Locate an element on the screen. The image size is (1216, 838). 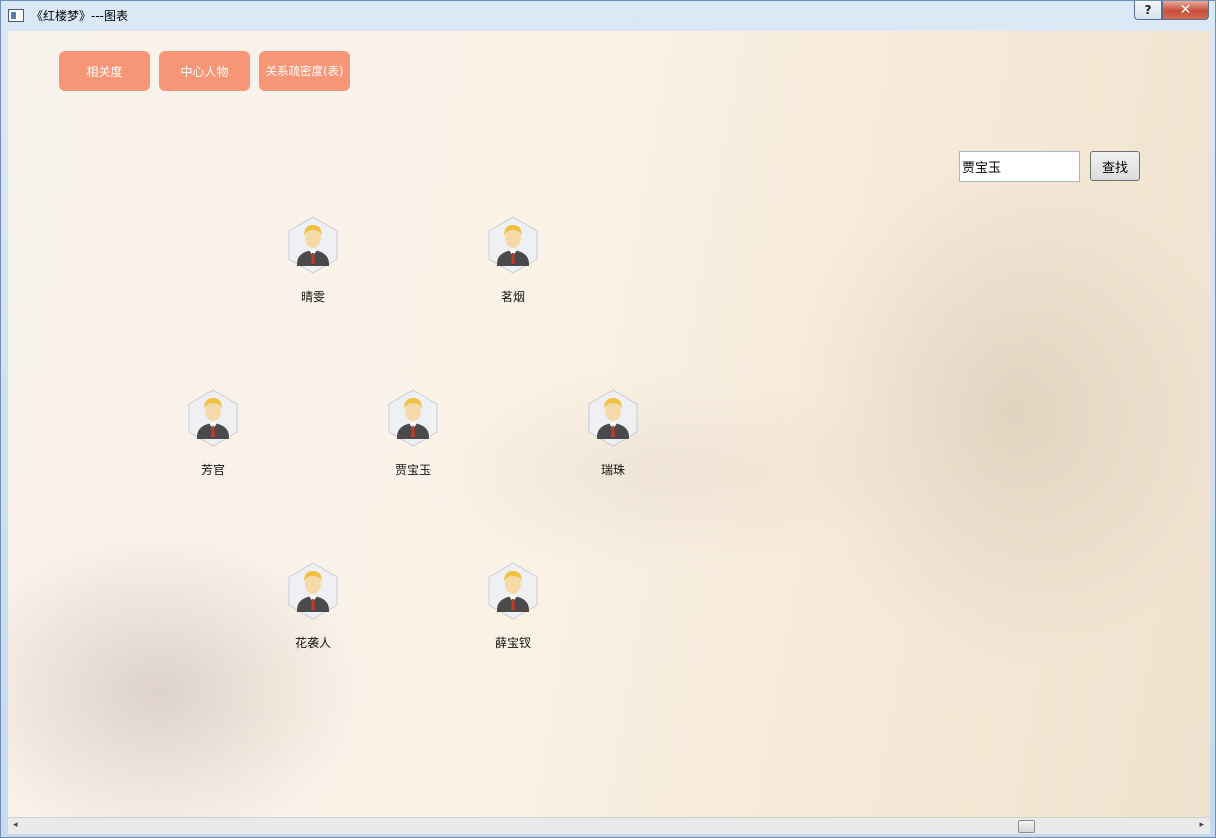
background-mist is located at coordinates (658, 471).